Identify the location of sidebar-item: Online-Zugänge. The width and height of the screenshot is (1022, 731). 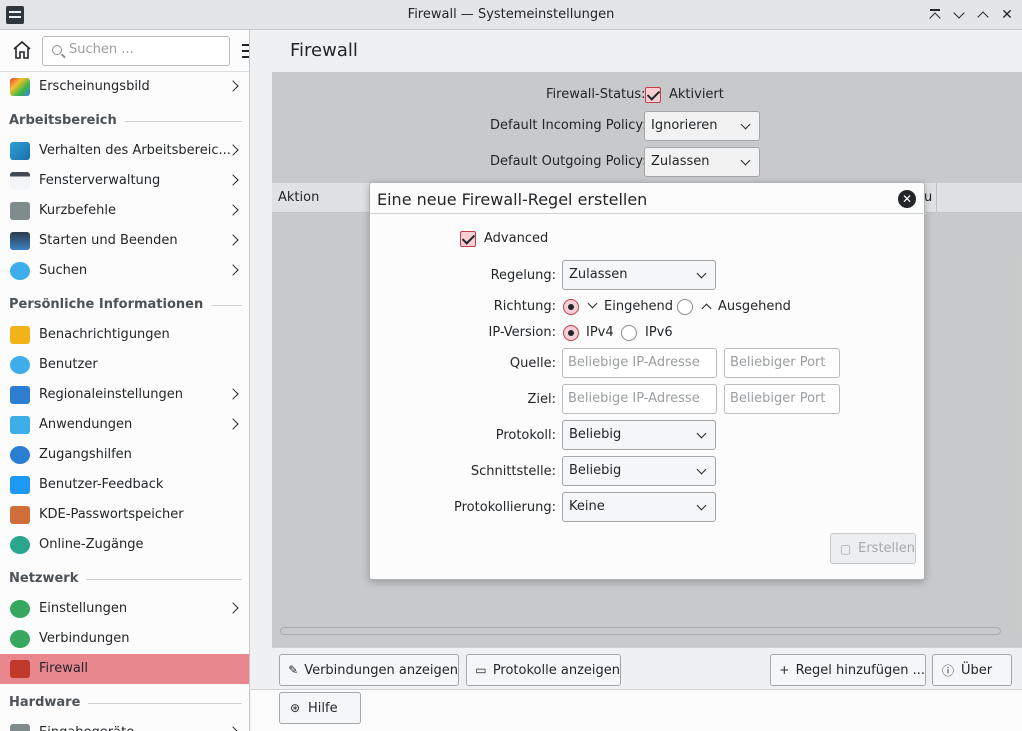
(124, 545).